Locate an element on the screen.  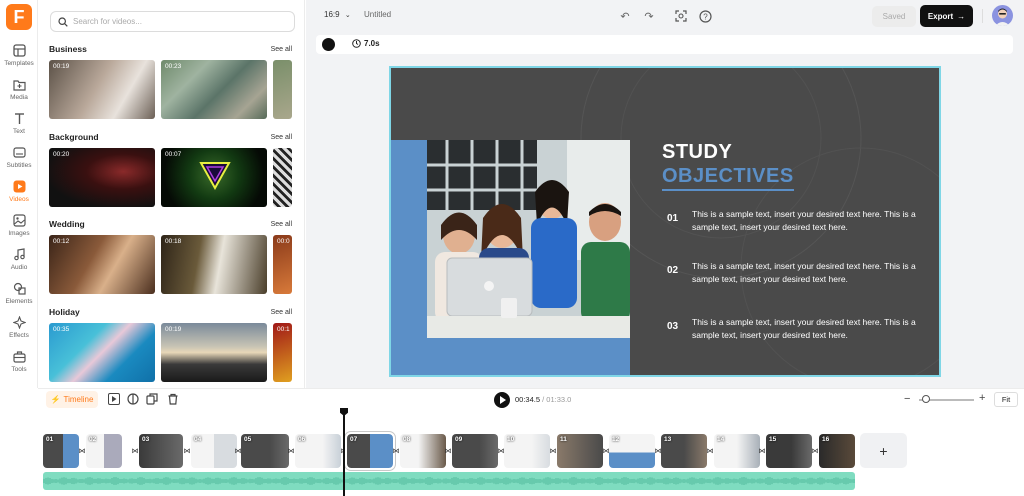
user-avatar is located at coordinates (1002, 15).